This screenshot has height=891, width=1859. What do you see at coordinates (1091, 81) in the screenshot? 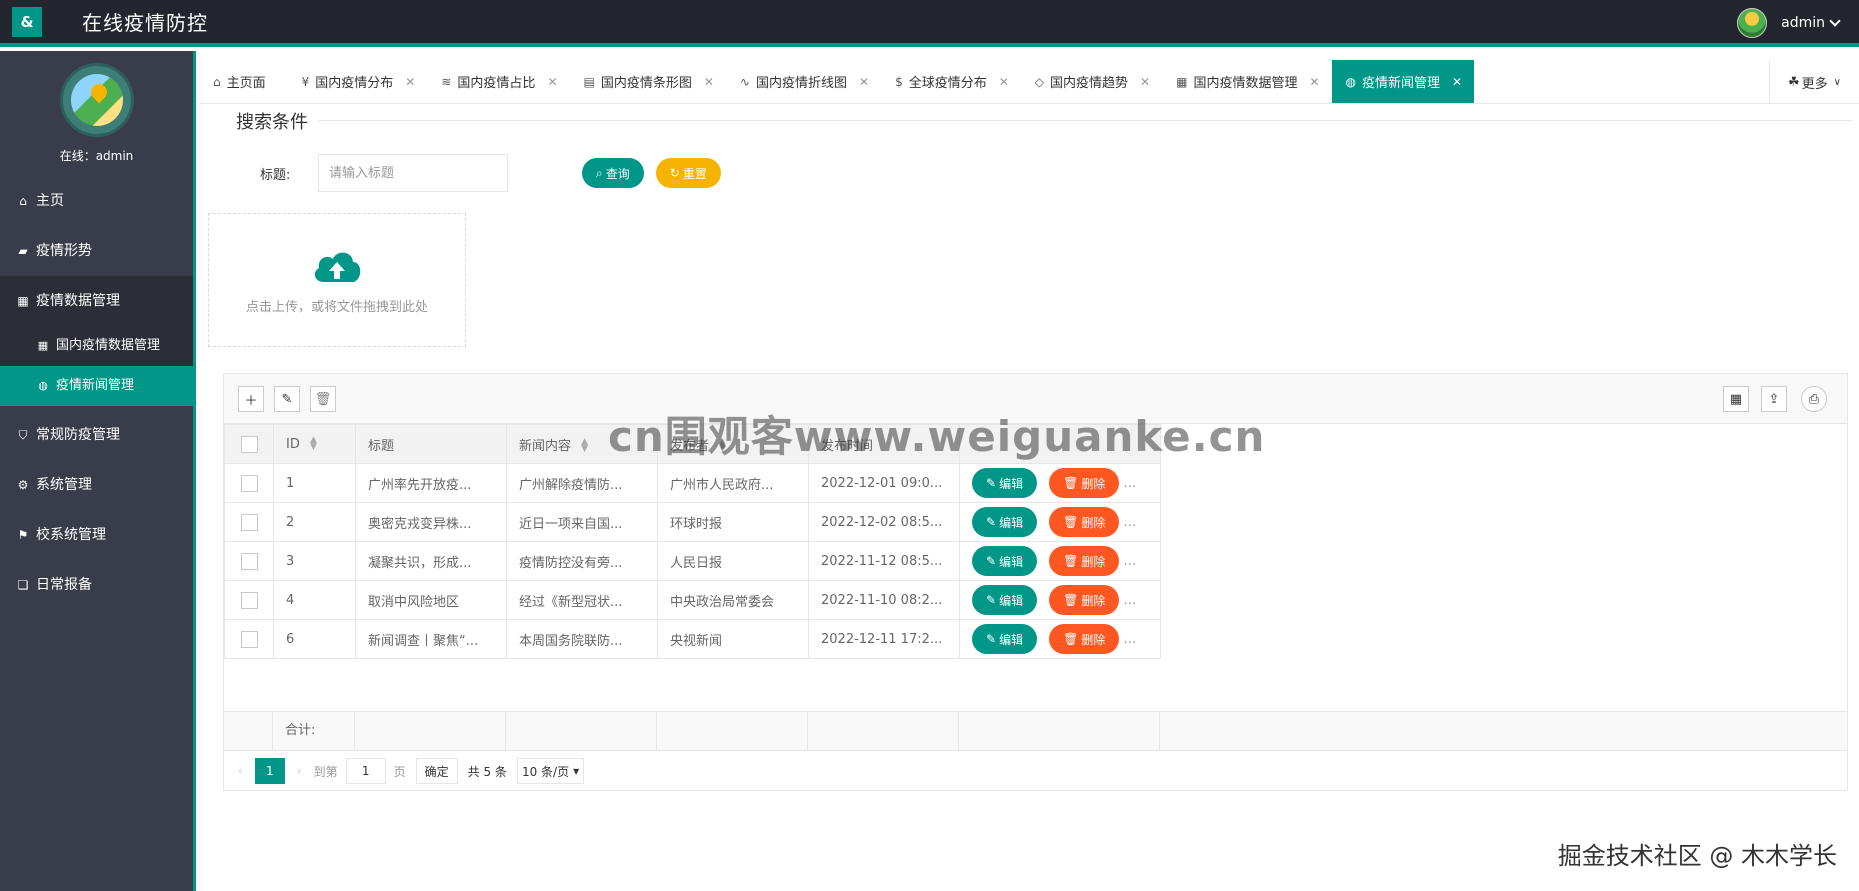
I see `tab-domestic-trend: ◇ 国内疫情趋势 ✕` at bounding box center [1091, 81].